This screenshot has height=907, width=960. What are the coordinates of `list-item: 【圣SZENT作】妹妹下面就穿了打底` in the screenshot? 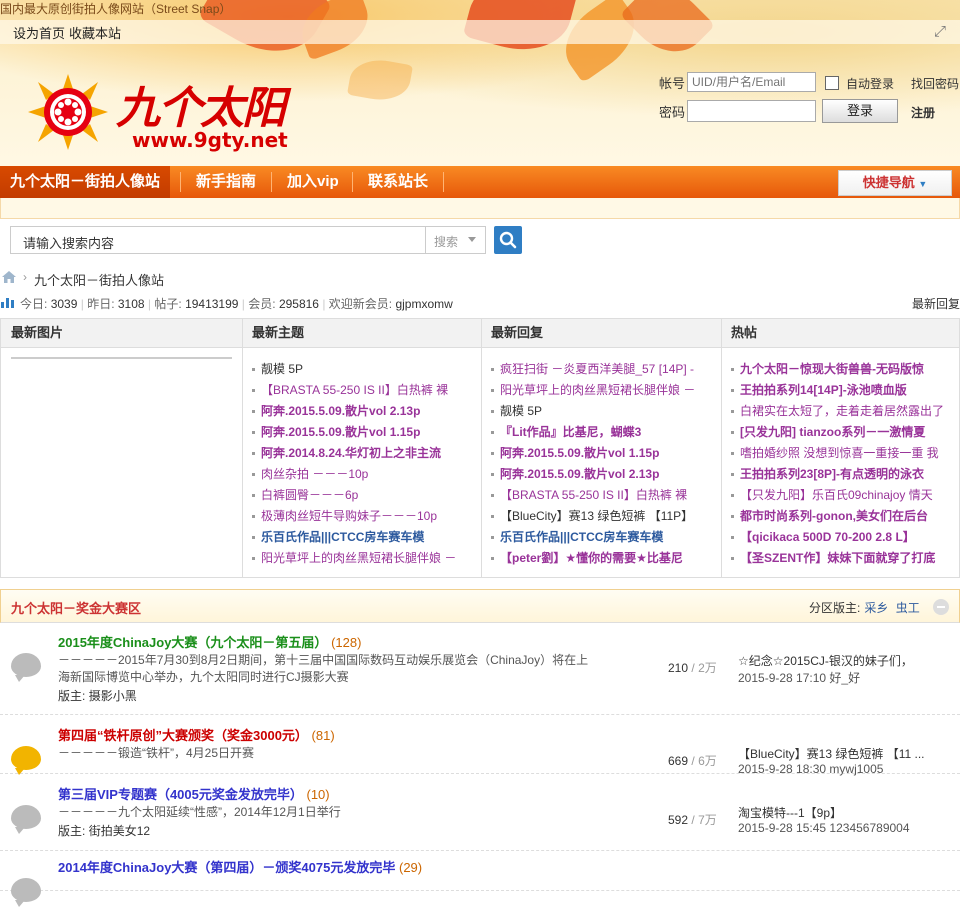 It's located at (842, 558).